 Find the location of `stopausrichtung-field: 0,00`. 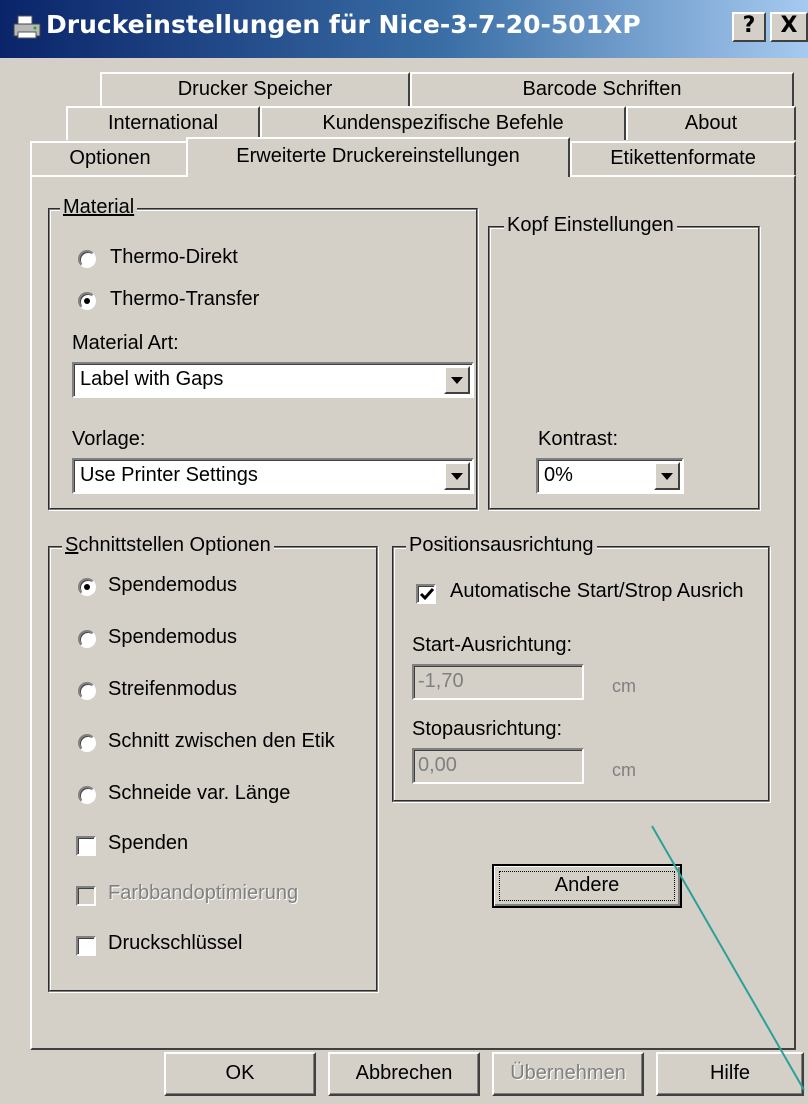

stopausrichtung-field: 0,00 is located at coordinates (498, 766).